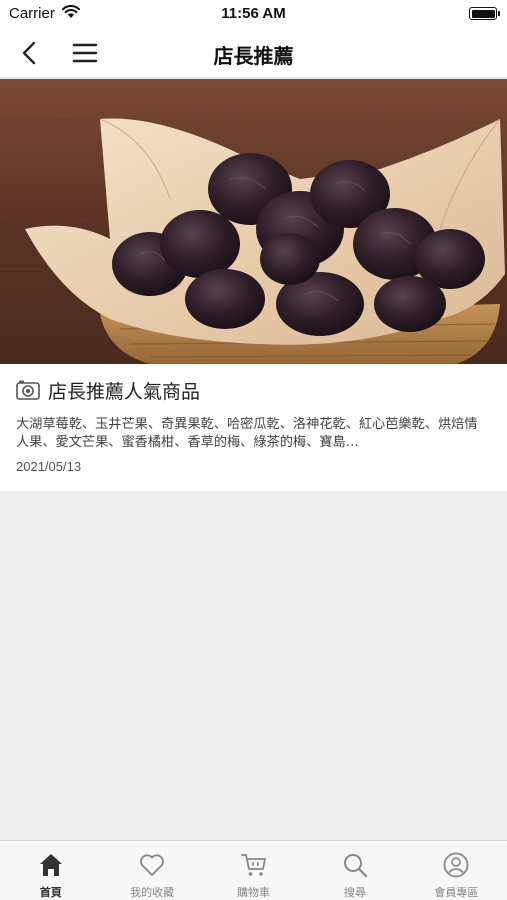 The width and height of the screenshot is (507, 900). I want to click on navigation-bar: 店長推薦, so click(253, 53).